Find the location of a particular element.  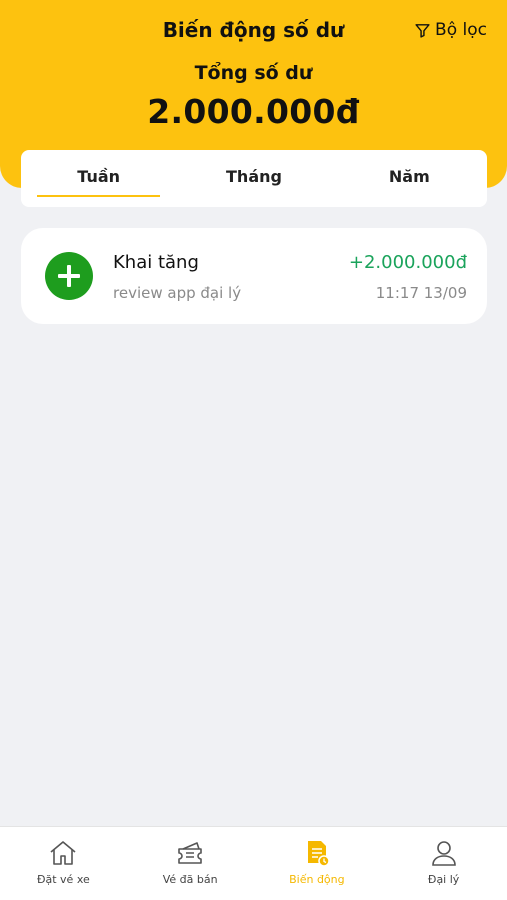

nav-sold-tickets: Vé đã bán is located at coordinates (190, 863).